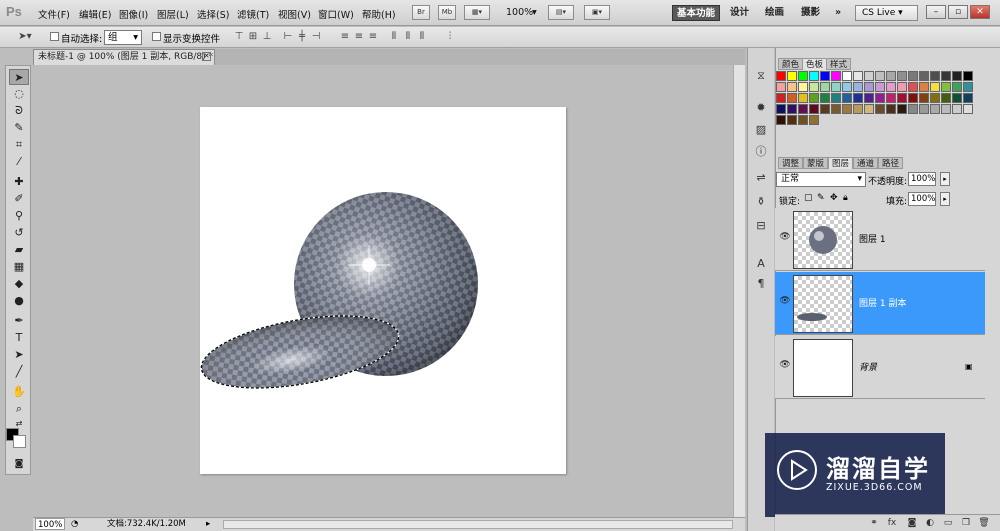 The height and width of the screenshot is (531, 1000). What do you see at coordinates (19, 162) in the screenshot?
I see `eyedropper-tool-icon: ⁄` at bounding box center [19, 162].